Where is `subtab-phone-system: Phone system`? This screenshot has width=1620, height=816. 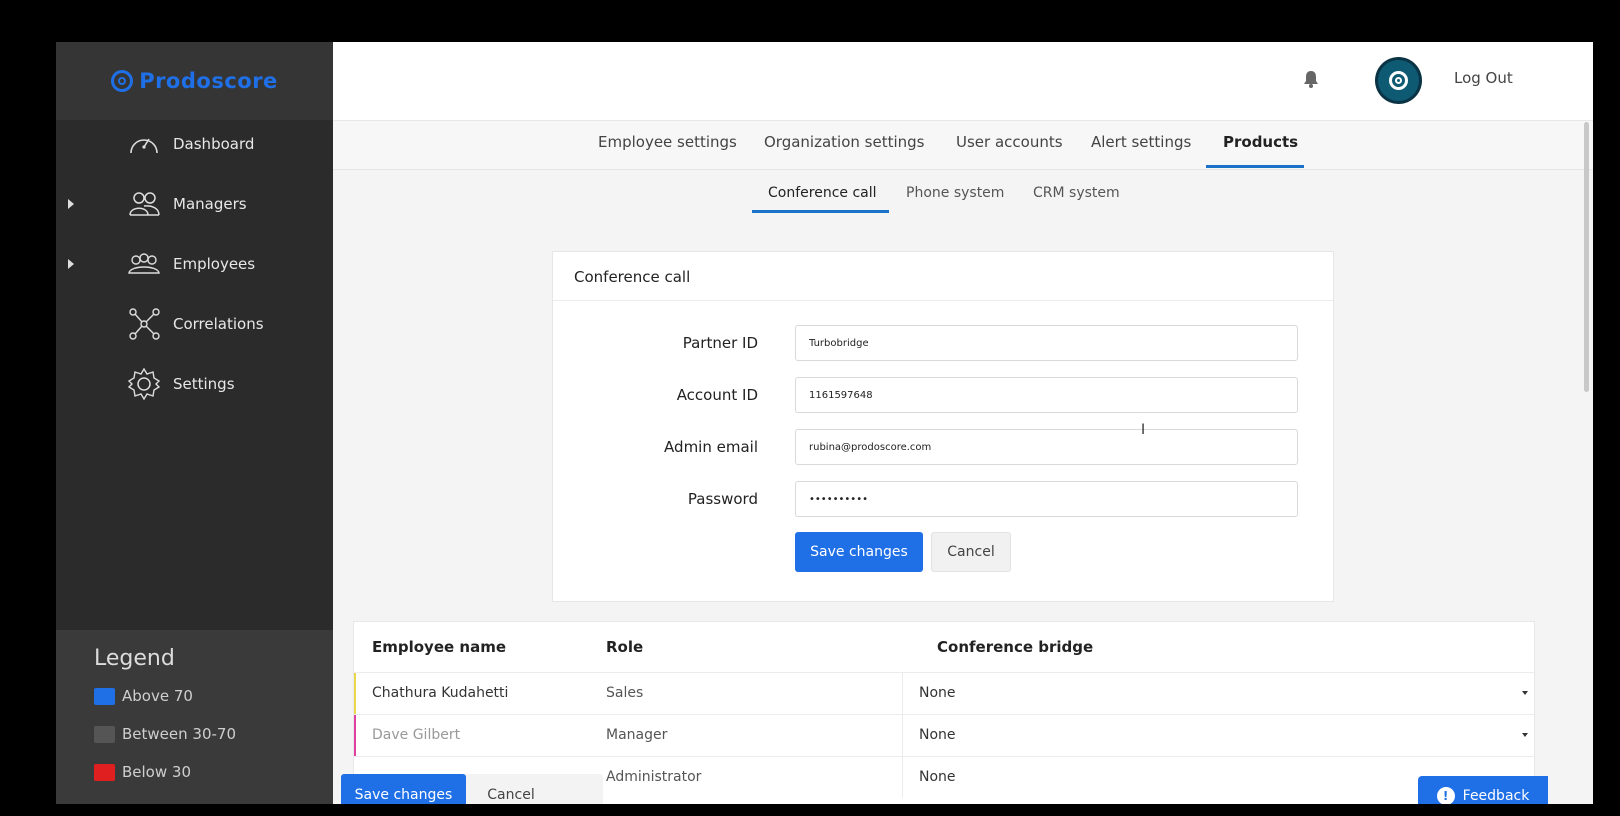
subtab-phone-system: Phone system is located at coordinates (955, 193).